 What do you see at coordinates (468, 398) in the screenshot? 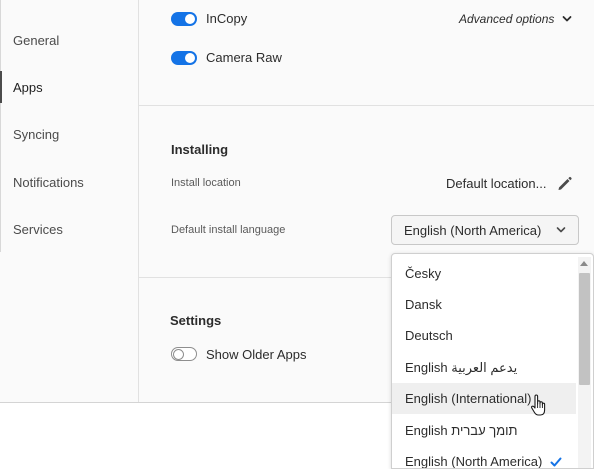
I see `option-label: English (International)` at bounding box center [468, 398].